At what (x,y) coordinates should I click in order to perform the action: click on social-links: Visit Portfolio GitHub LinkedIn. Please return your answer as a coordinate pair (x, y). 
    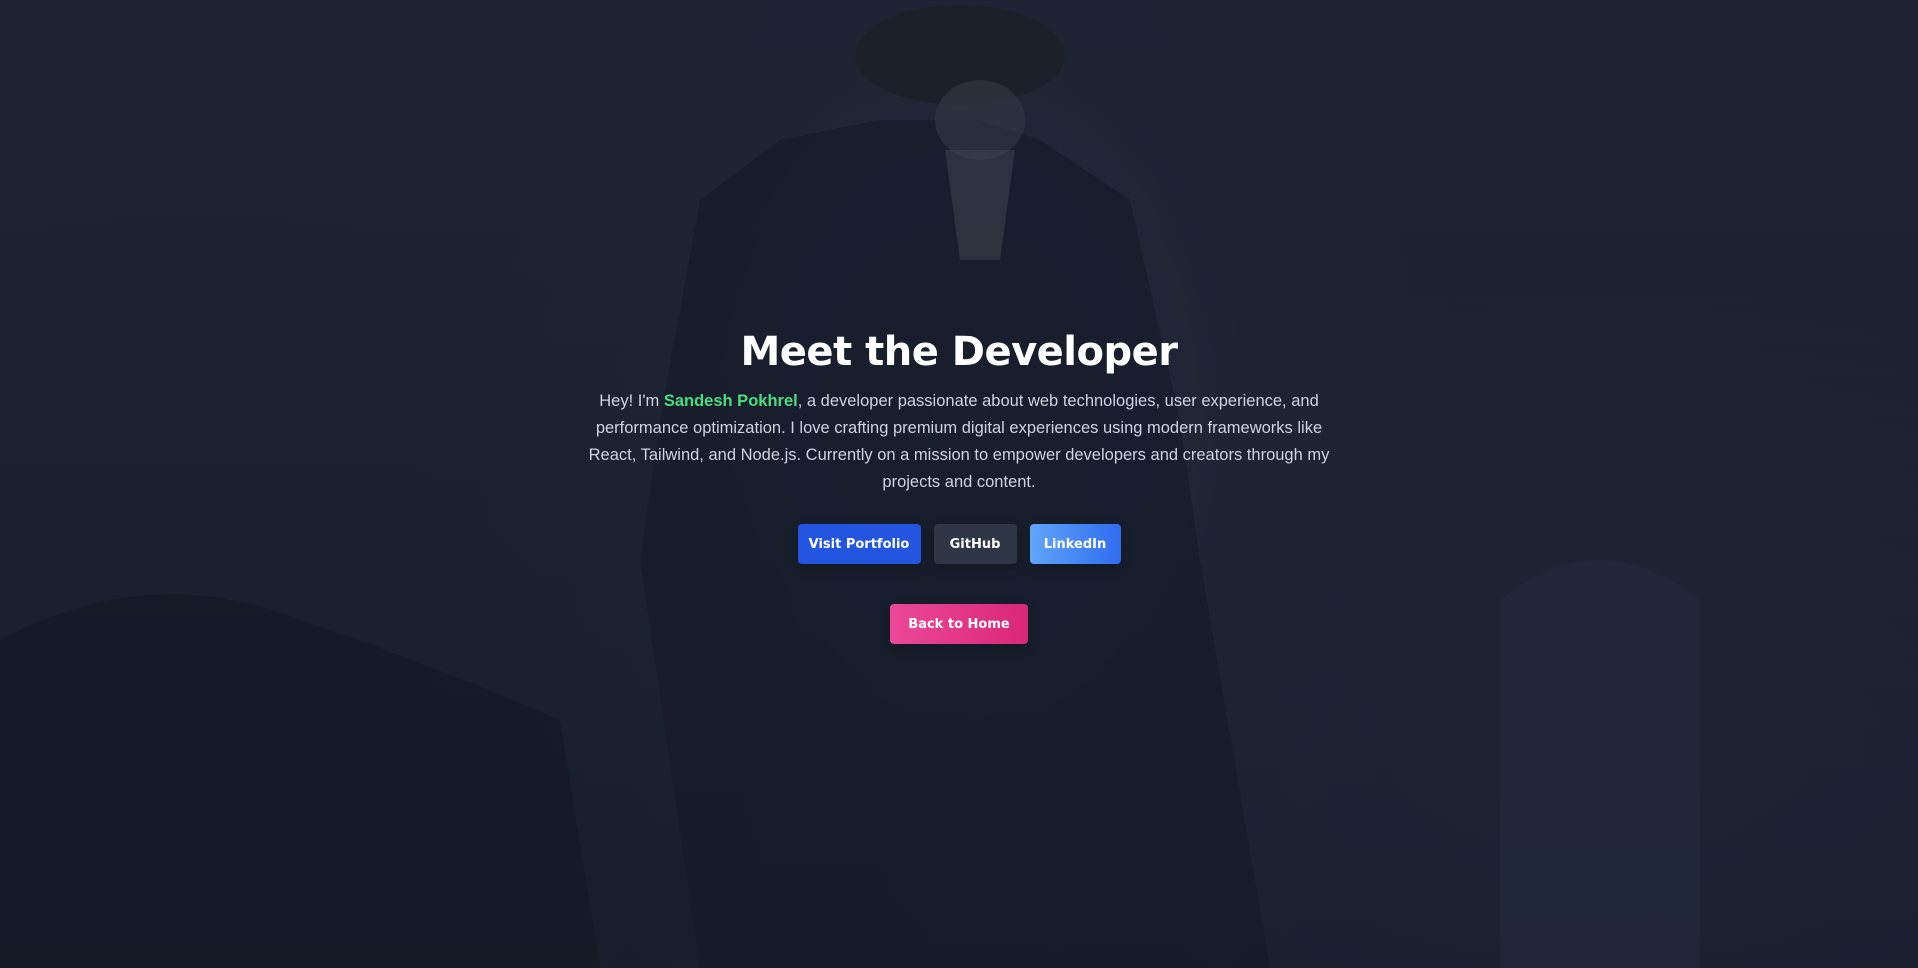
    Looking at the image, I should click on (959, 544).